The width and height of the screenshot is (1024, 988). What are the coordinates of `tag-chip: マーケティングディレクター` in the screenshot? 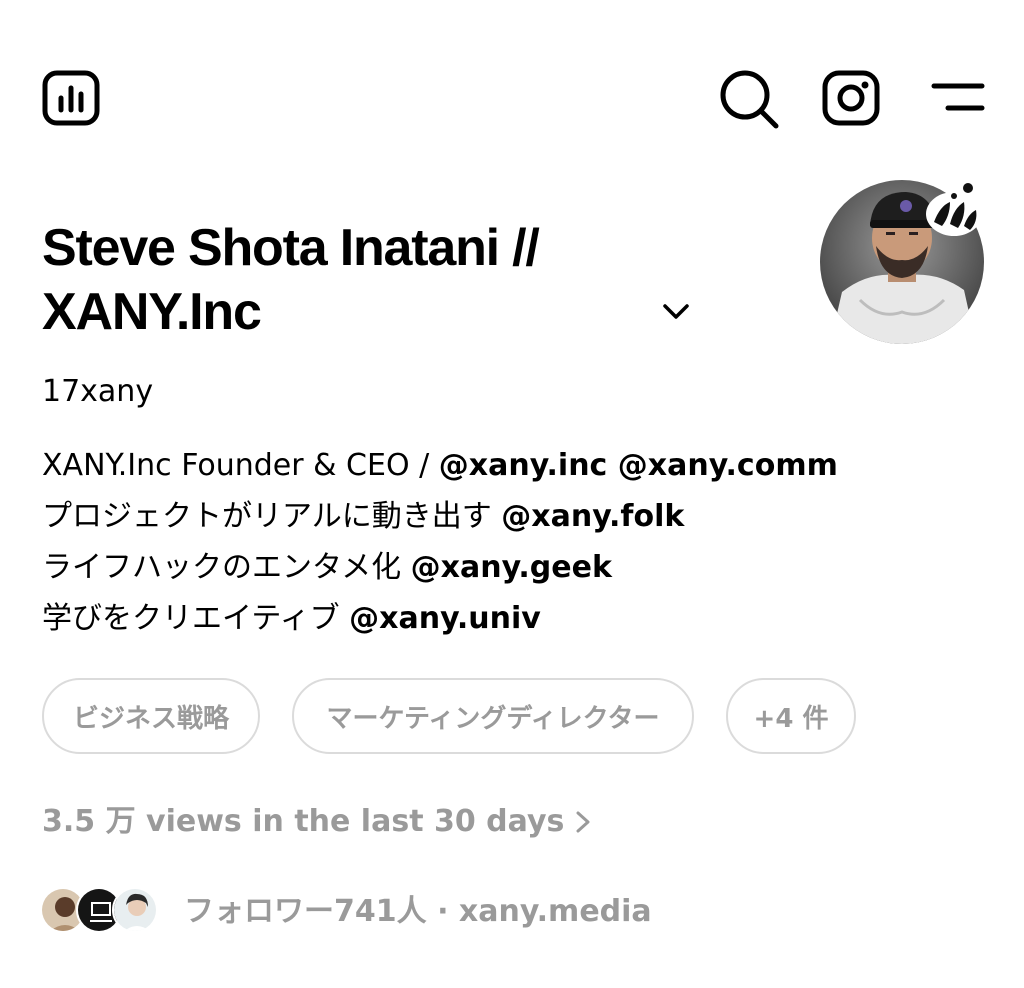 It's located at (493, 716).